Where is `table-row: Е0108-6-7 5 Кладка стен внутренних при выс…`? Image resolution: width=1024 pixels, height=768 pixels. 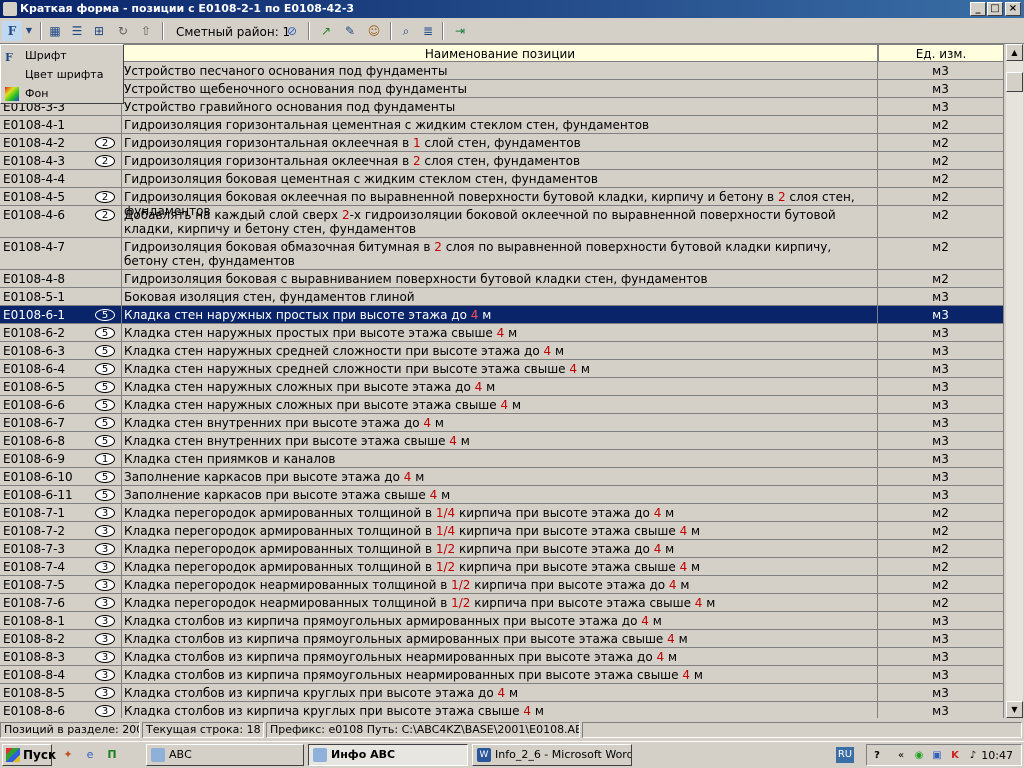 table-row: Е0108-6-7 5 Кладка стен внутренних при выс… is located at coordinates (502, 423).